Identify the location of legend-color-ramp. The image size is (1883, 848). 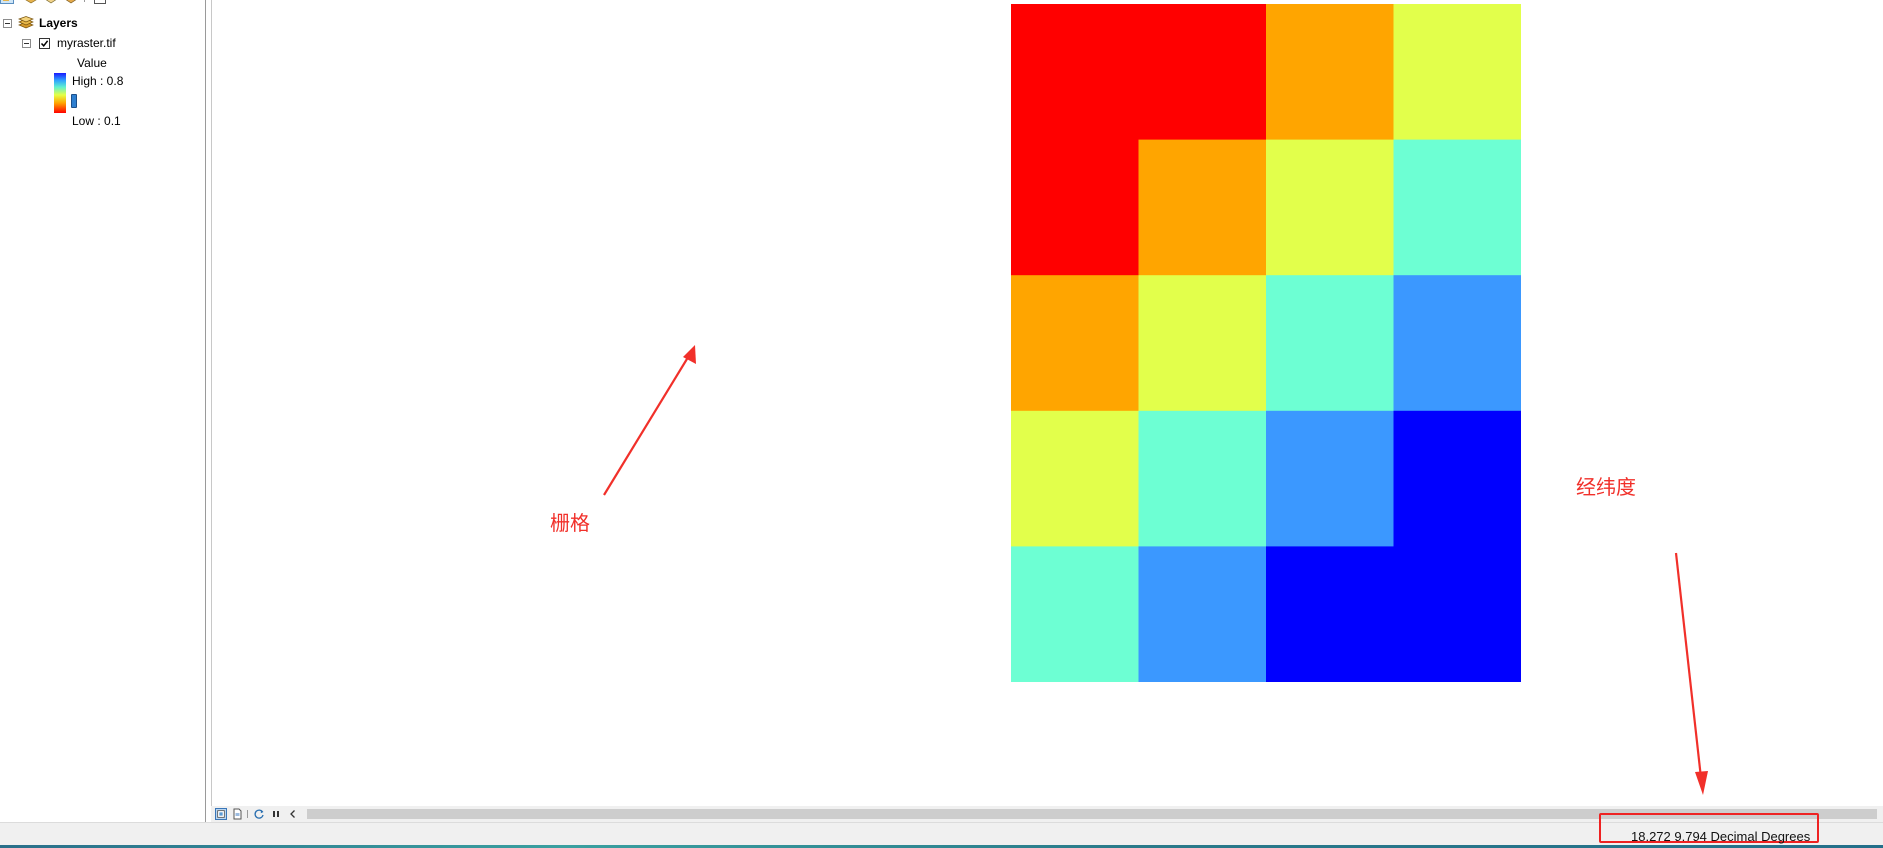
(60, 93).